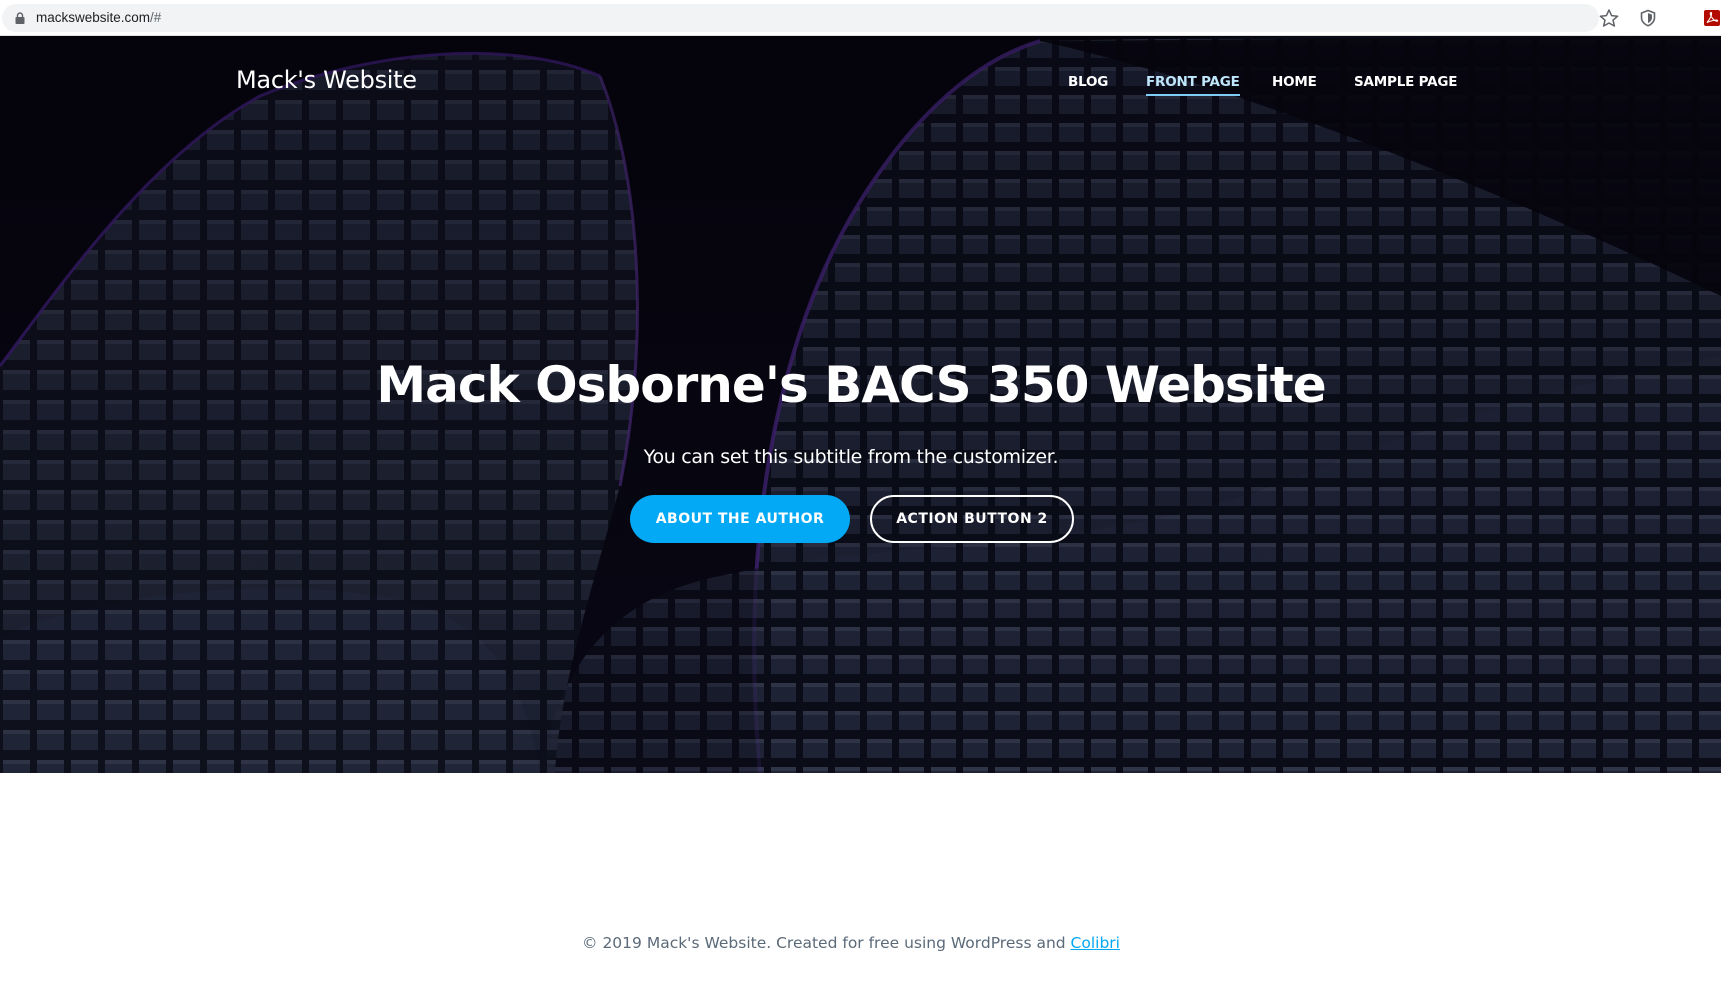 The width and height of the screenshot is (1721, 992). What do you see at coordinates (1095, 943) in the screenshot?
I see `colibri-link: Colibri` at bounding box center [1095, 943].